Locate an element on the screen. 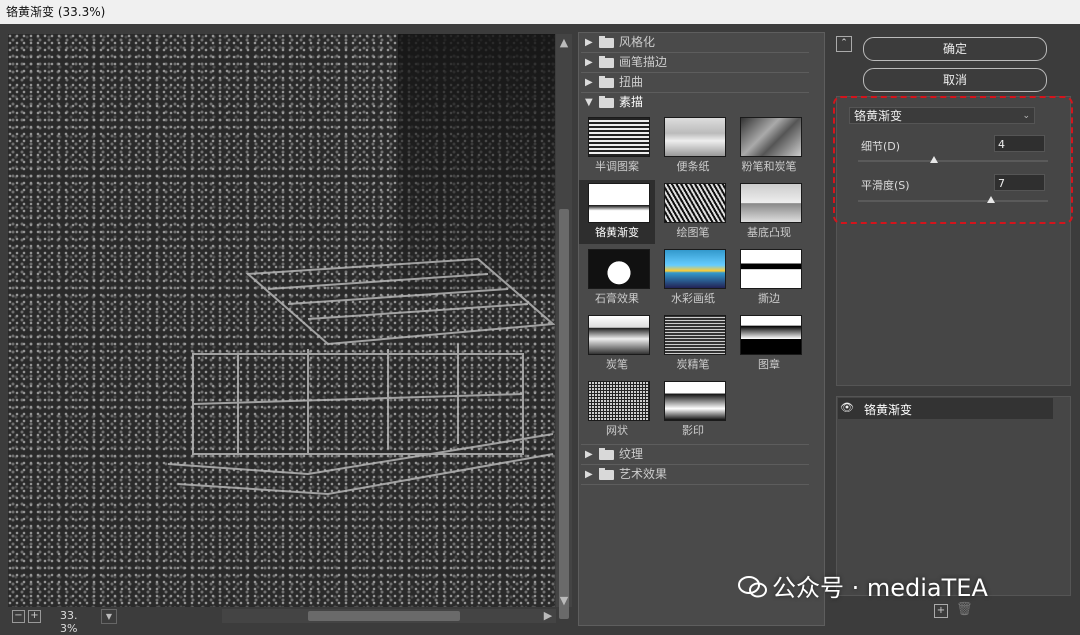 The height and width of the screenshot is (635, 1080). effect-layer-label: 铬黄渐变 is located at coordinates (888, 410).